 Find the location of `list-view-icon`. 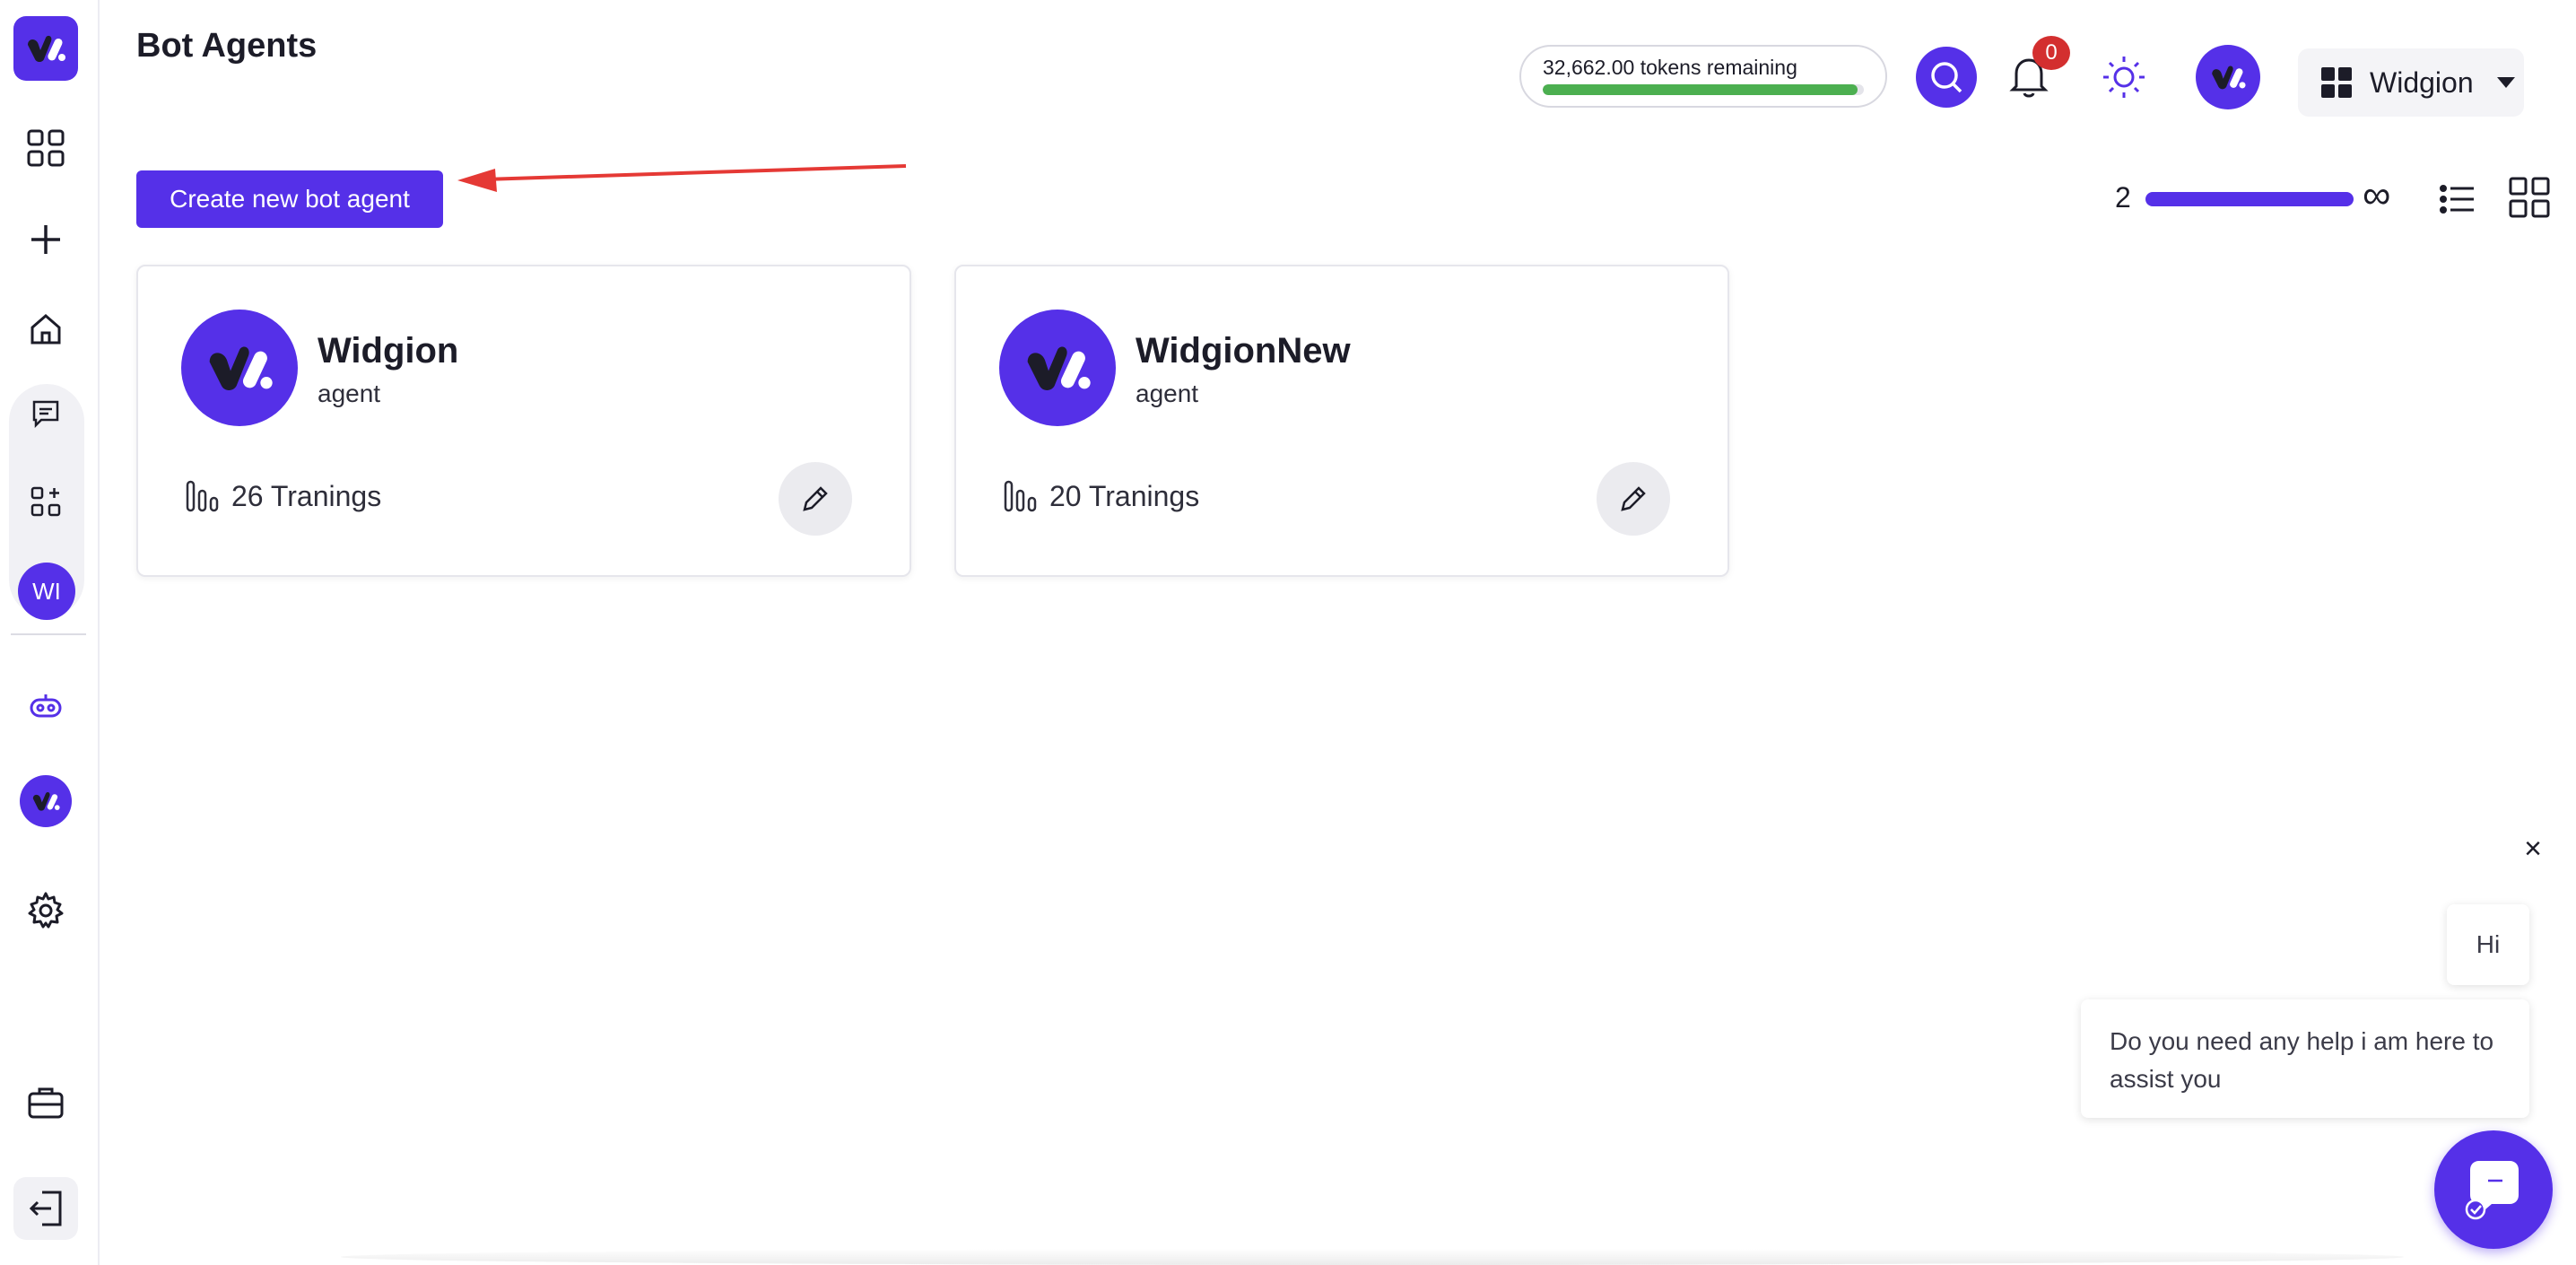

list-view-icon is located at coordinates (2457, 199).